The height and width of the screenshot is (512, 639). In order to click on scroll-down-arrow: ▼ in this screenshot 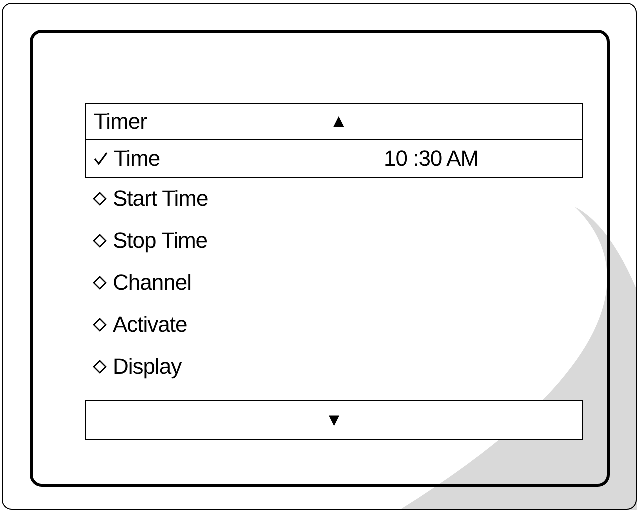, I will do `click(334, 420)`.